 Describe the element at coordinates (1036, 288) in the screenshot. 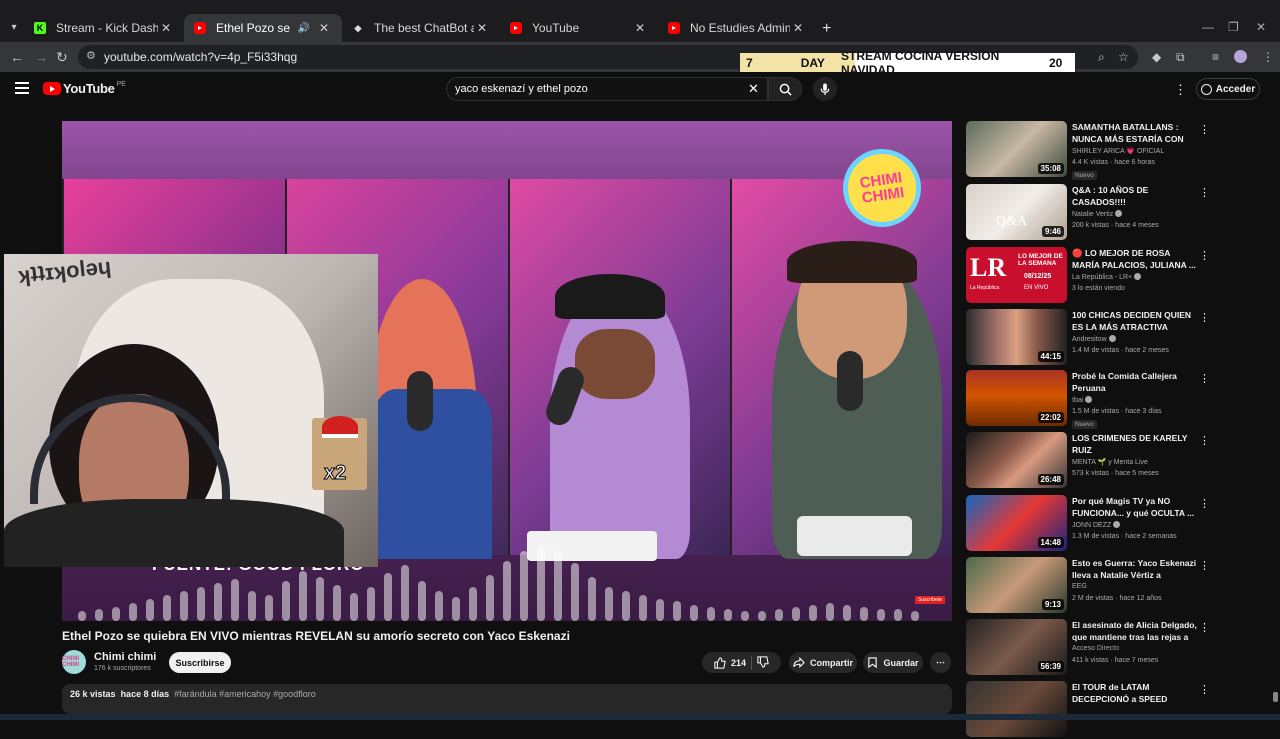

I see `lr-live: EN VIVO` at that location.